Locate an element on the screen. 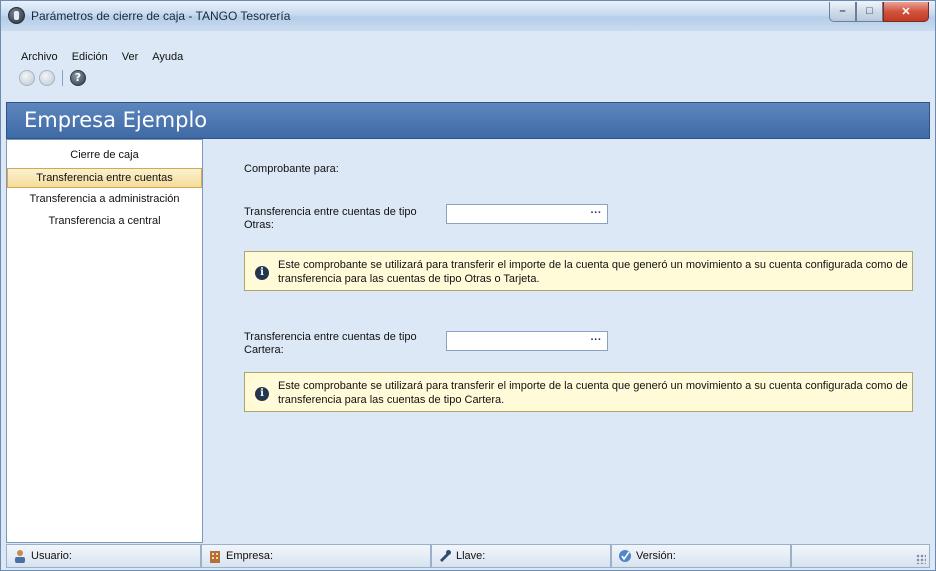  status-llave-label: Llave: is located at coordinates (471, 556).